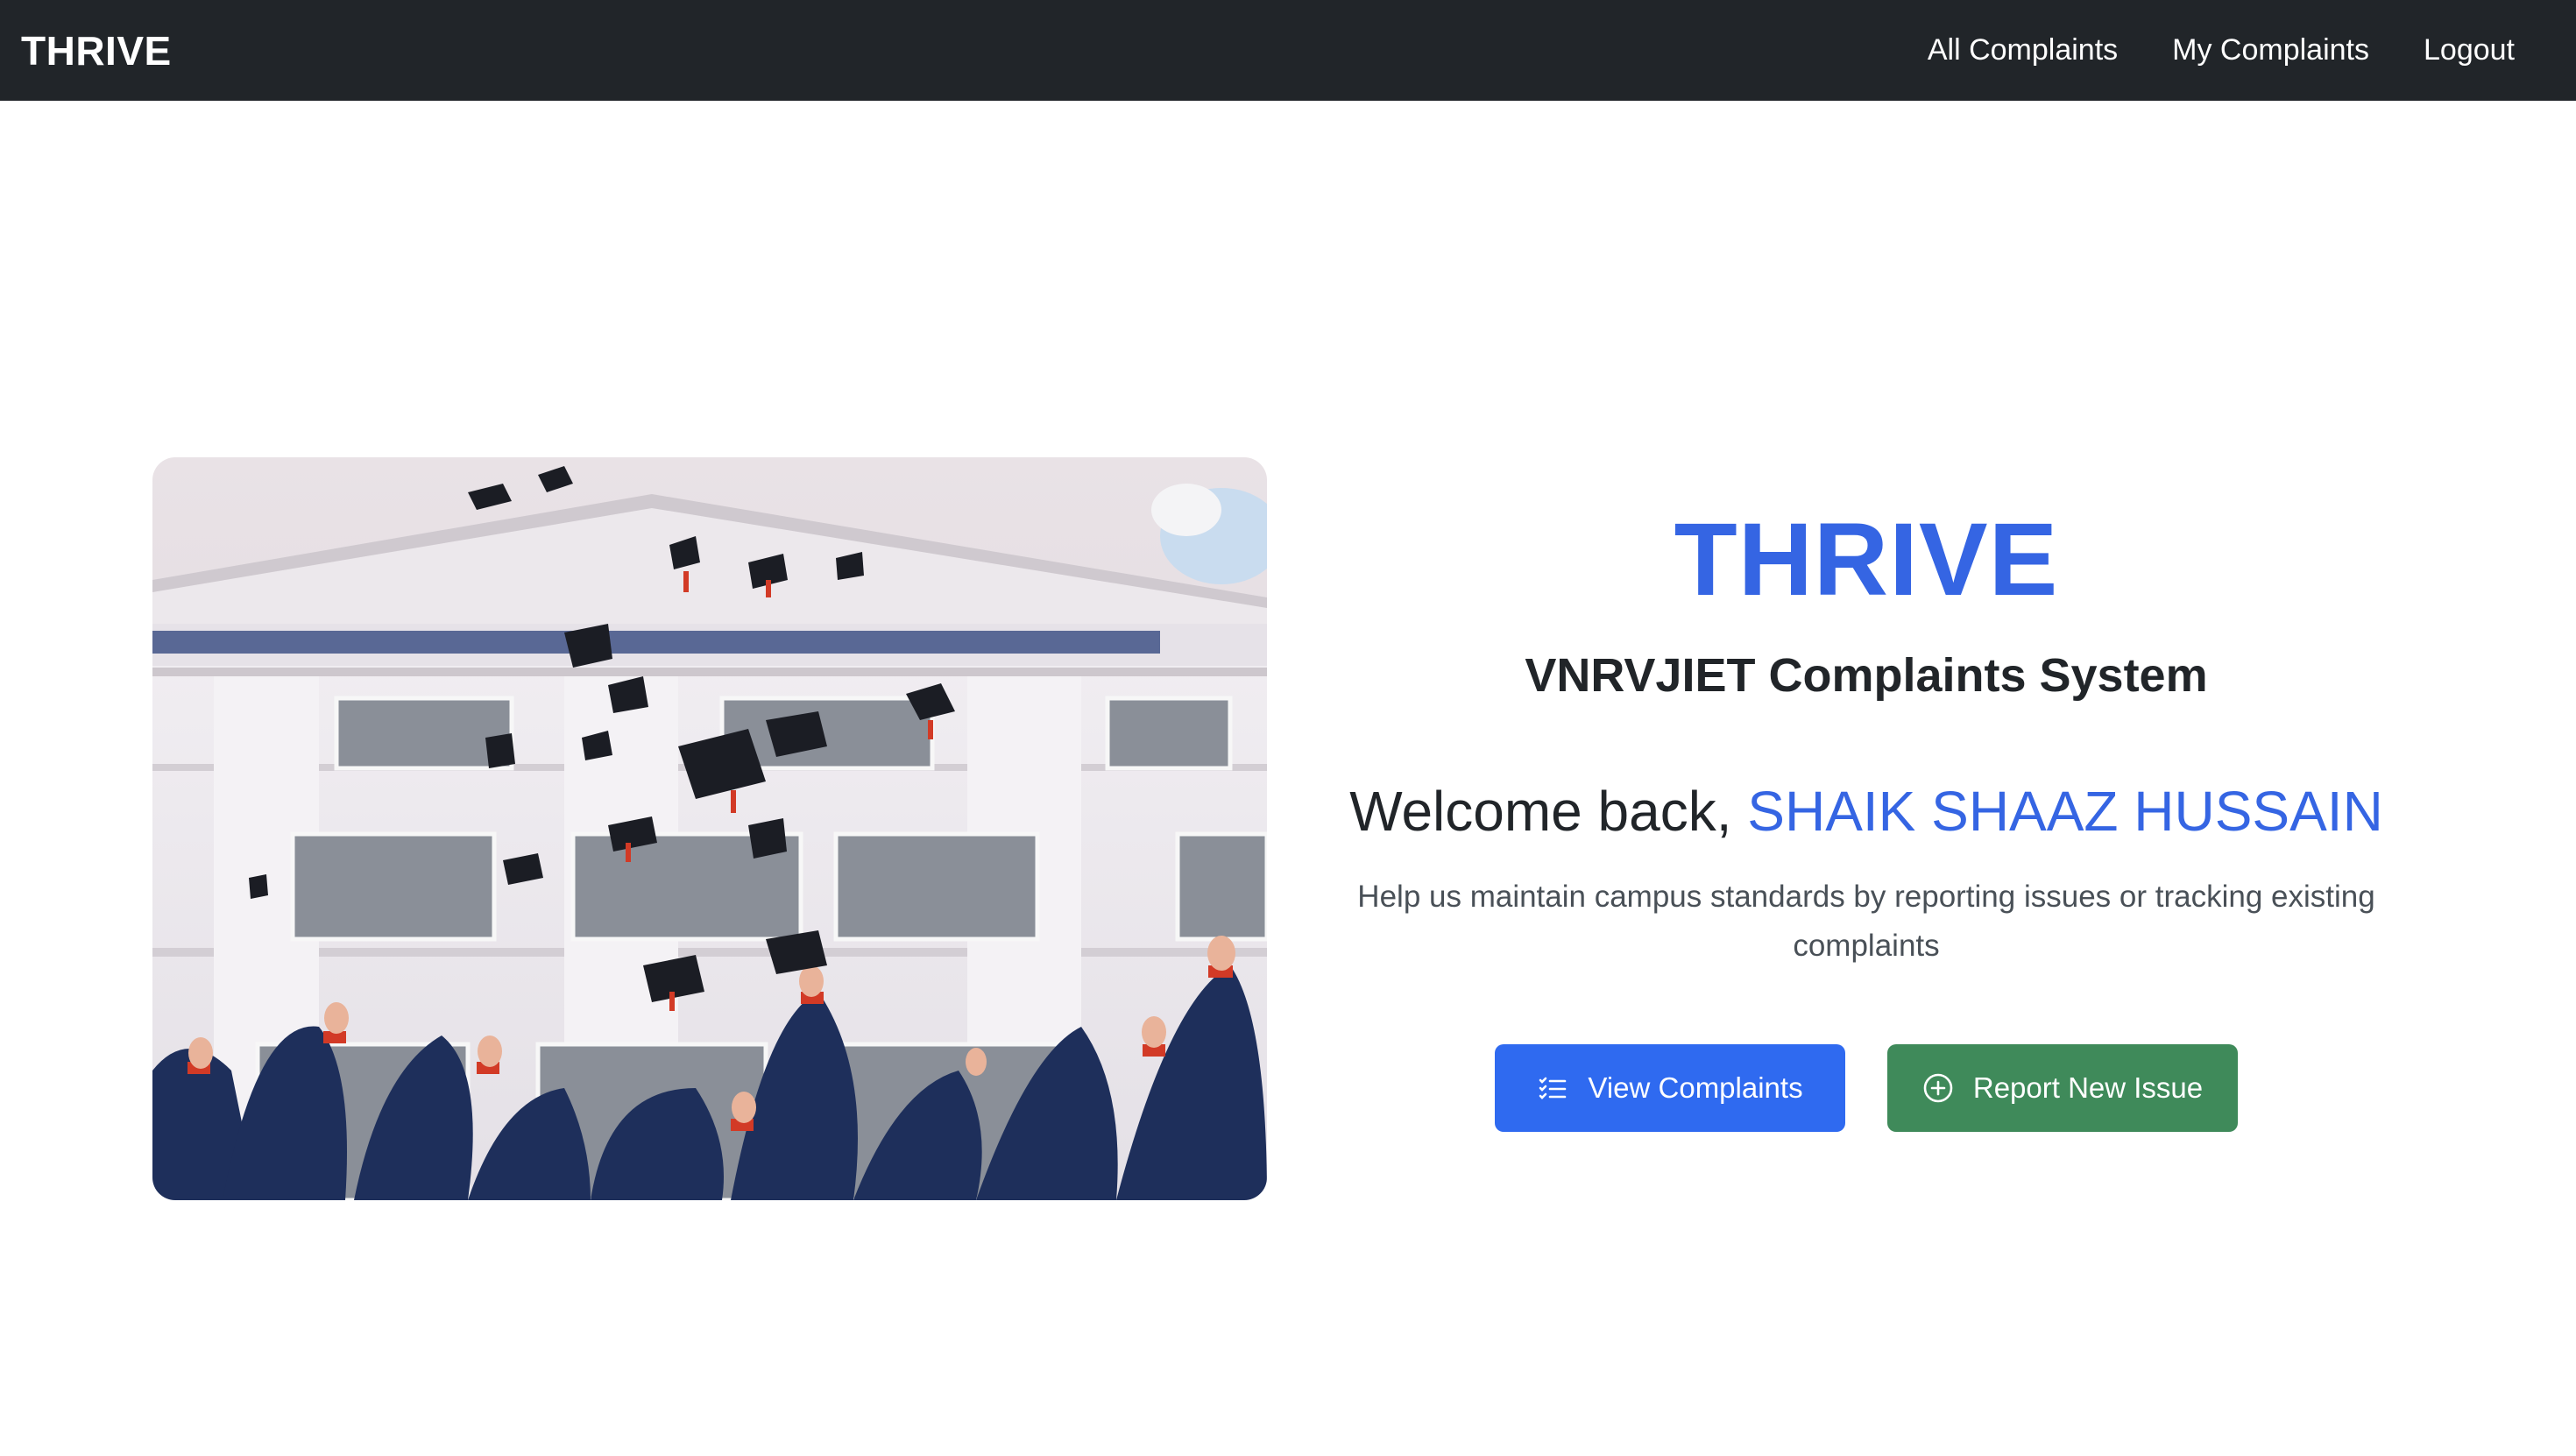 Image resolution: width=2576 pixels, height=1456 pixels. What do you see at coordinates (2270, 50) in the screenshot?
I see `nav-link-my-complaints: My Complaints` at bounding box center [2270, 50].